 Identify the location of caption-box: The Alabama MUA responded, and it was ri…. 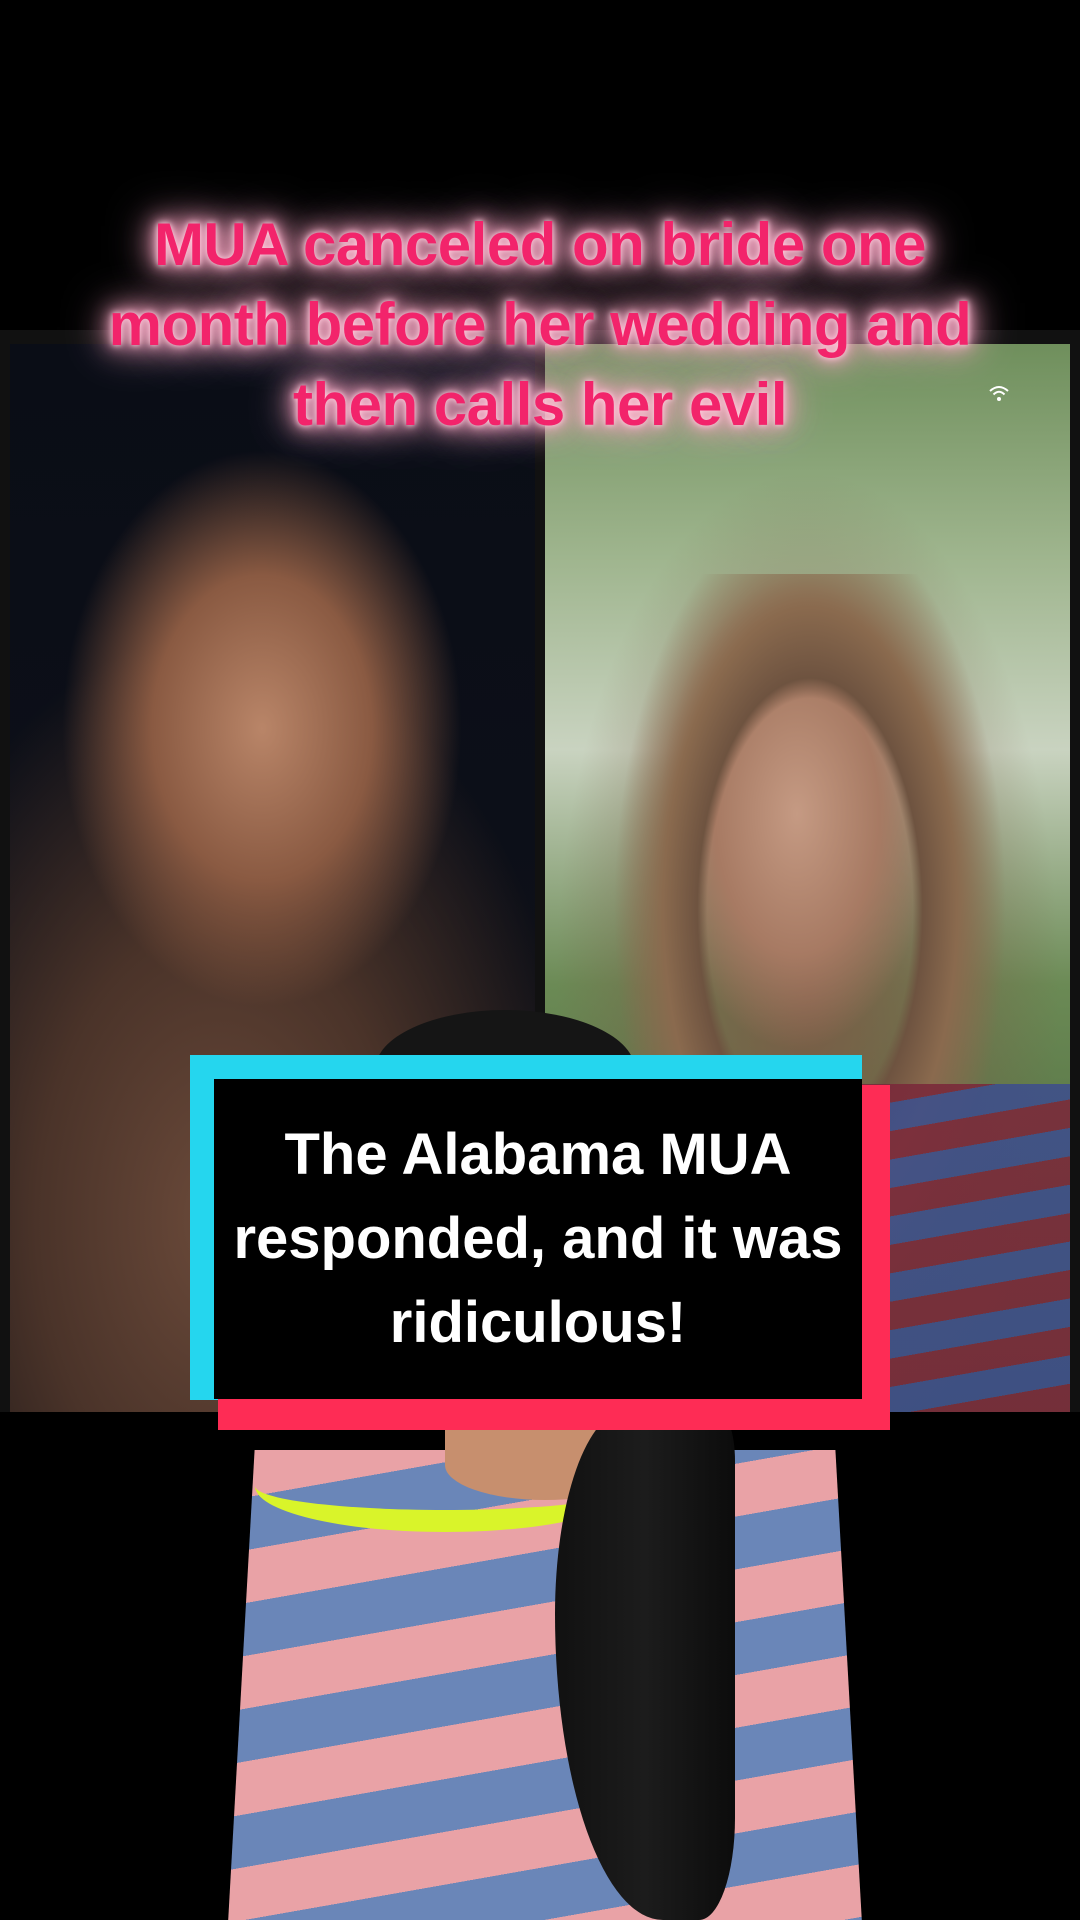
(540, 1242).